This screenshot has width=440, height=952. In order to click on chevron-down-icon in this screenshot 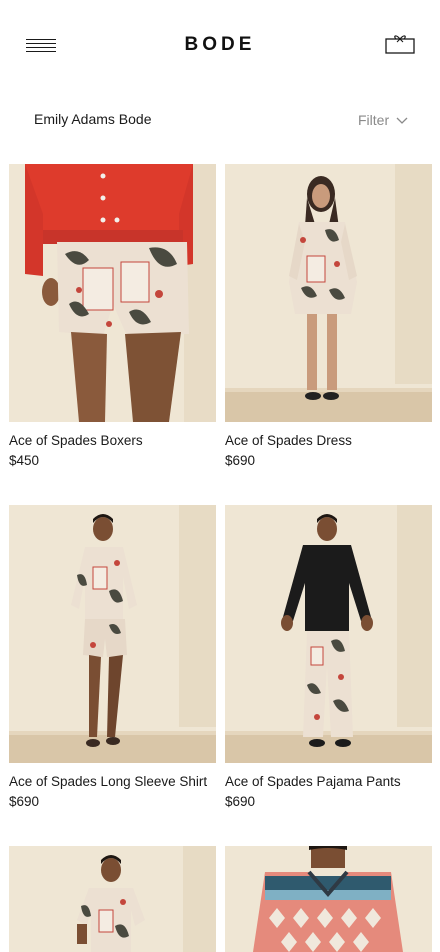, I will do `click(402, 120)`.